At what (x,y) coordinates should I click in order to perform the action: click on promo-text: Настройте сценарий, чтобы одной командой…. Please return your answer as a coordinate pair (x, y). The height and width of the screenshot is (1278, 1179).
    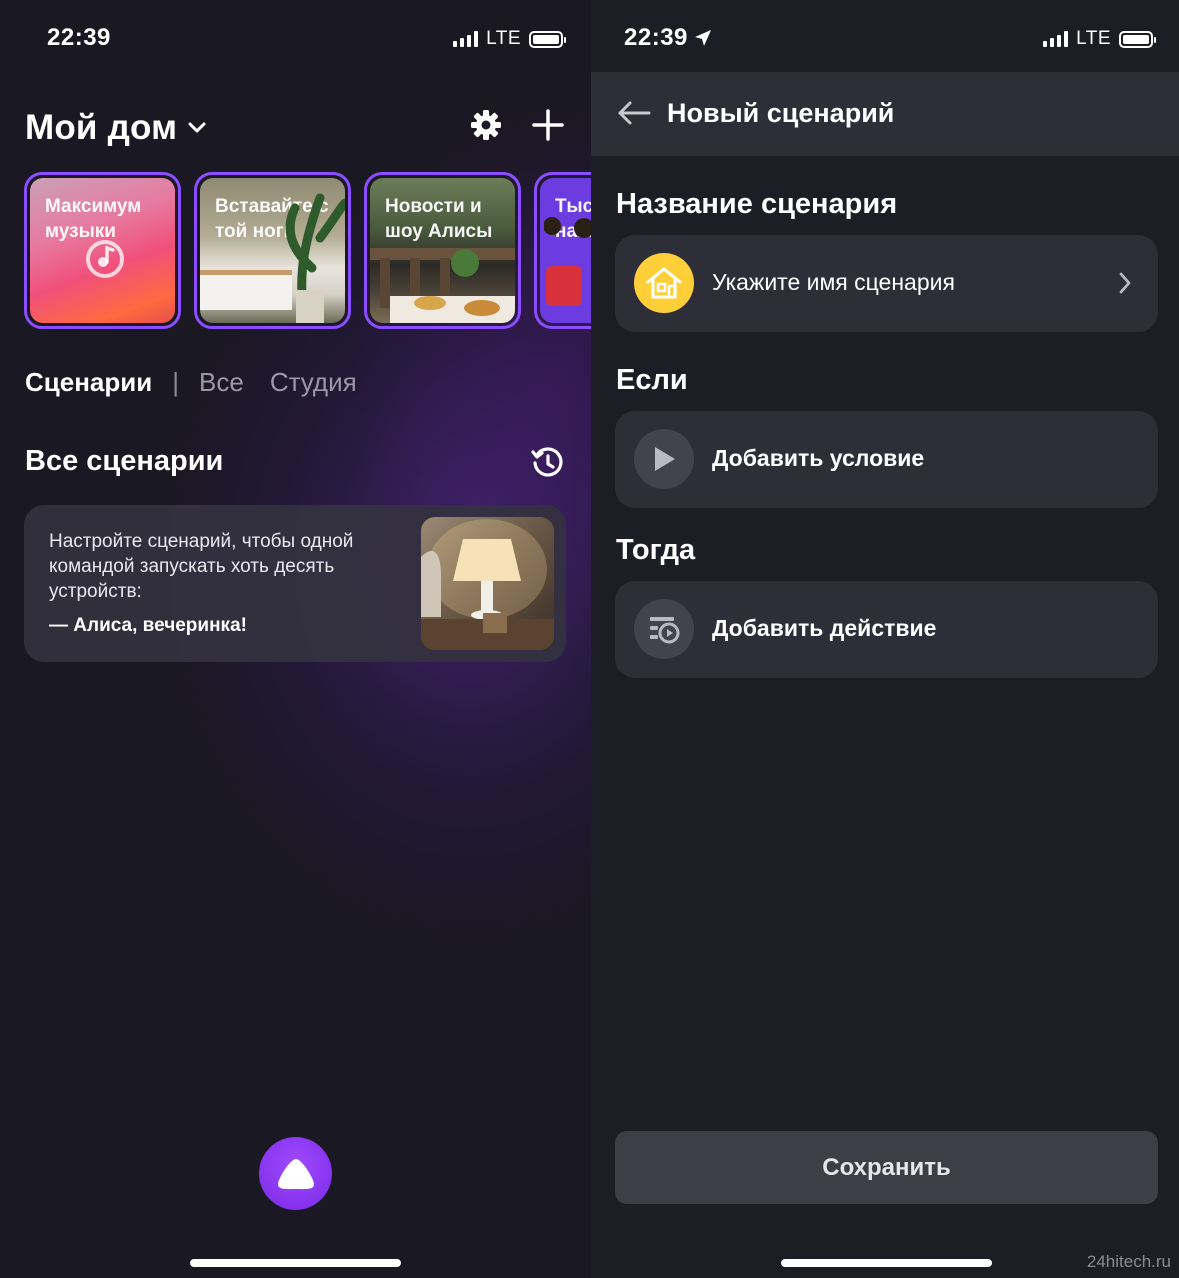
    Looking at the image, I should click on (201, 566).